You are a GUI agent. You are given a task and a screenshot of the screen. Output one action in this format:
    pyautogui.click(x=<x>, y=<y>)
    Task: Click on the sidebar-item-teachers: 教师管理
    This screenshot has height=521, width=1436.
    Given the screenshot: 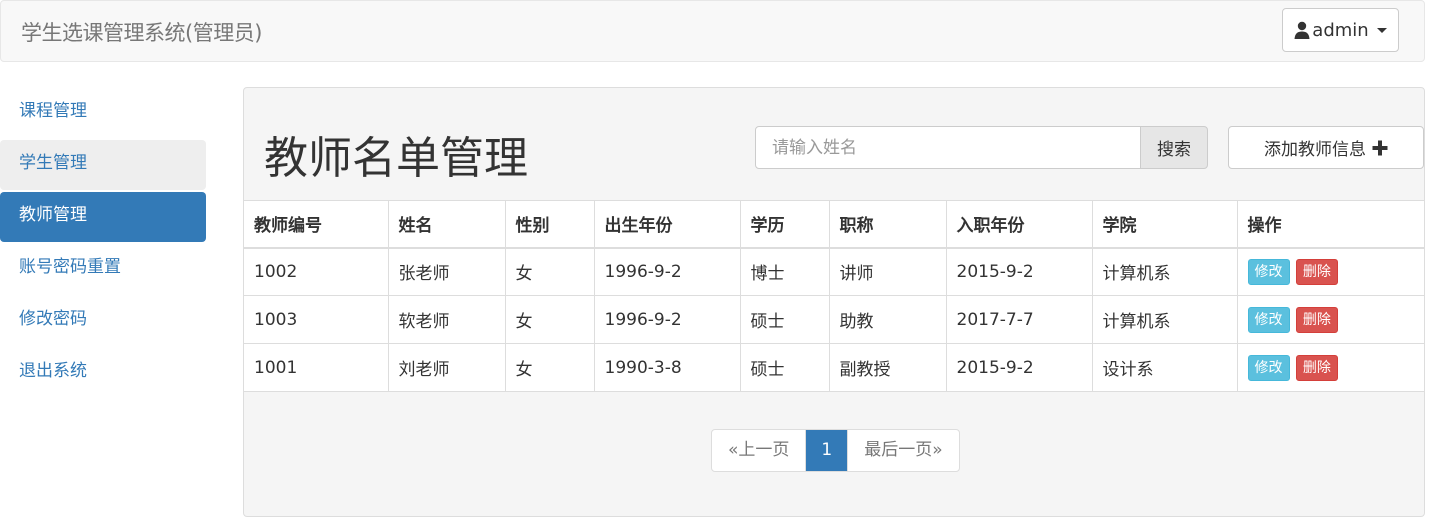 What is the action you would take?
    pyautogui.click(x=103, y=217)
    